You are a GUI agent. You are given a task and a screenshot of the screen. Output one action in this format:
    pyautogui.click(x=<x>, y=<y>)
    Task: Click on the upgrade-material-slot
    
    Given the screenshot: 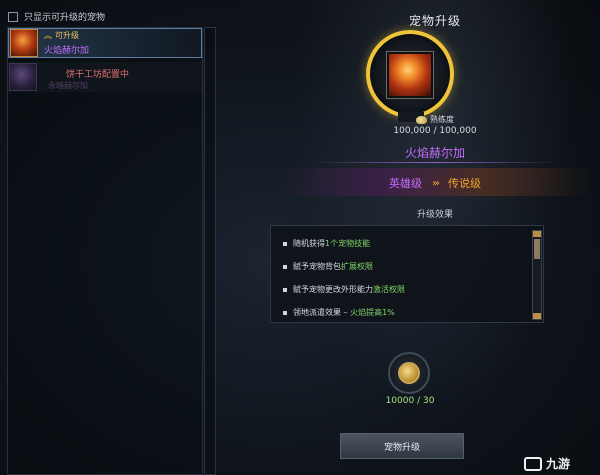 What is the action you would take?
    pyautogui.click(x=409, y=373)
    